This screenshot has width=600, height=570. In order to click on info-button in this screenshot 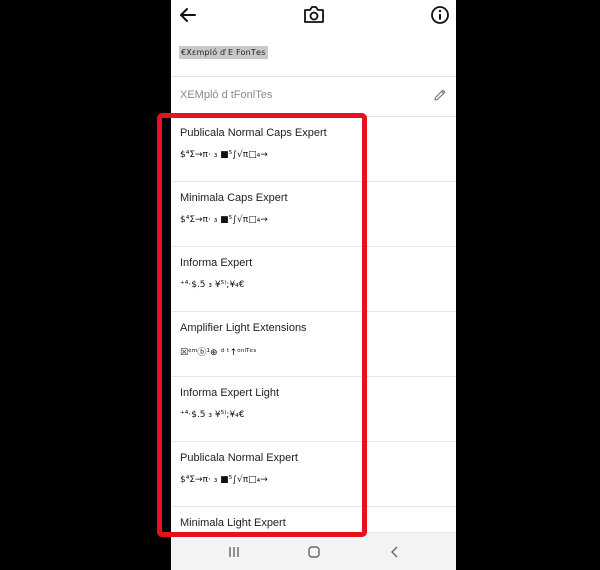, I will do `click(440, 15)`.